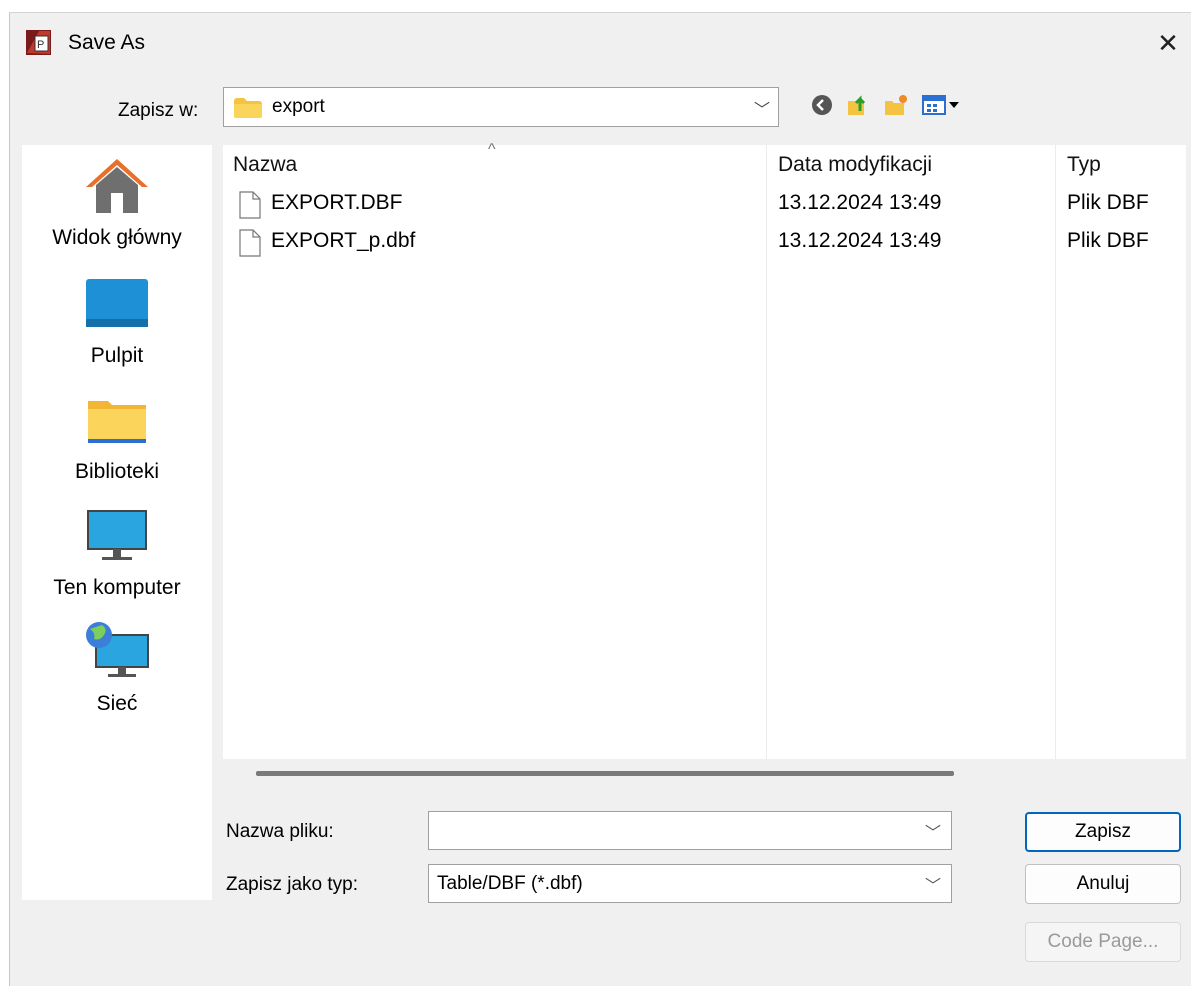 This screenshot has width=1191, height=986. I want to click on new-folder-icon, so click(896, 105).